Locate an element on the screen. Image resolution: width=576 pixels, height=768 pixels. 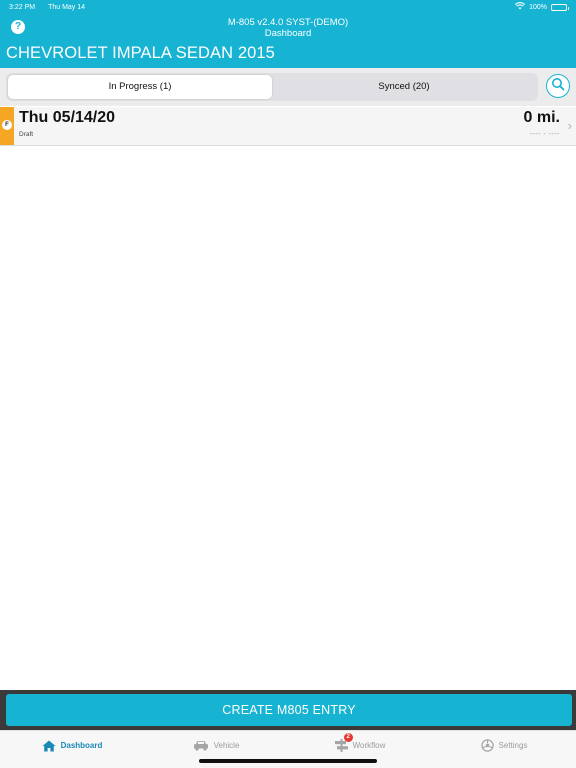
tab-settings: Settings is located at coordinates (504, 749).